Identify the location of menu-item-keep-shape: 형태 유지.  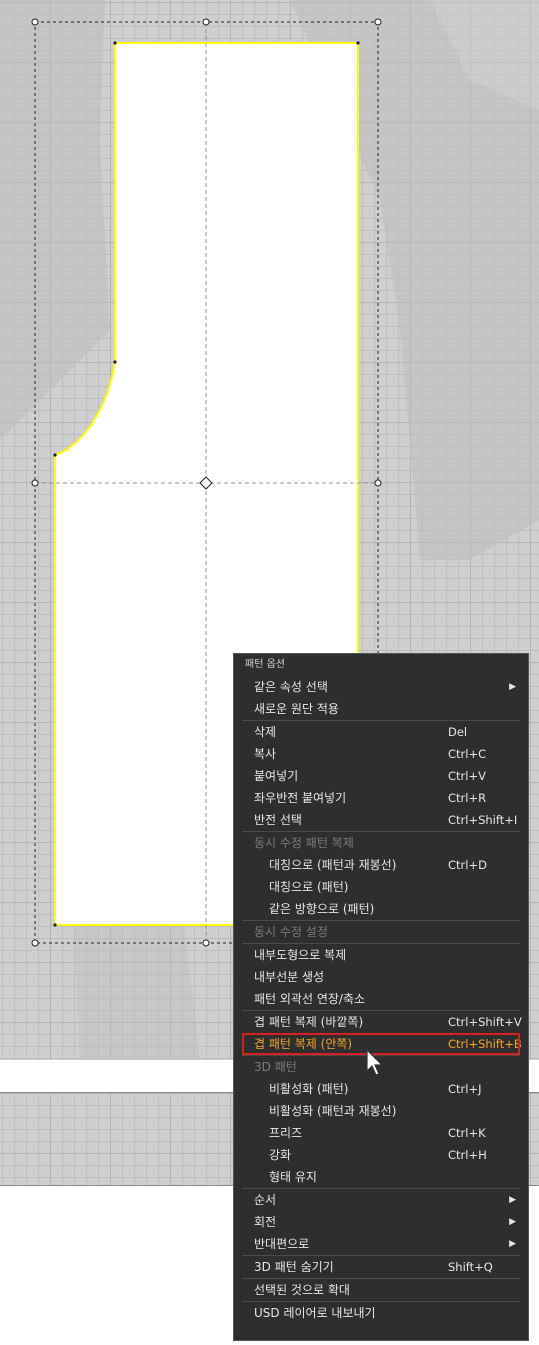
(381, 1177).